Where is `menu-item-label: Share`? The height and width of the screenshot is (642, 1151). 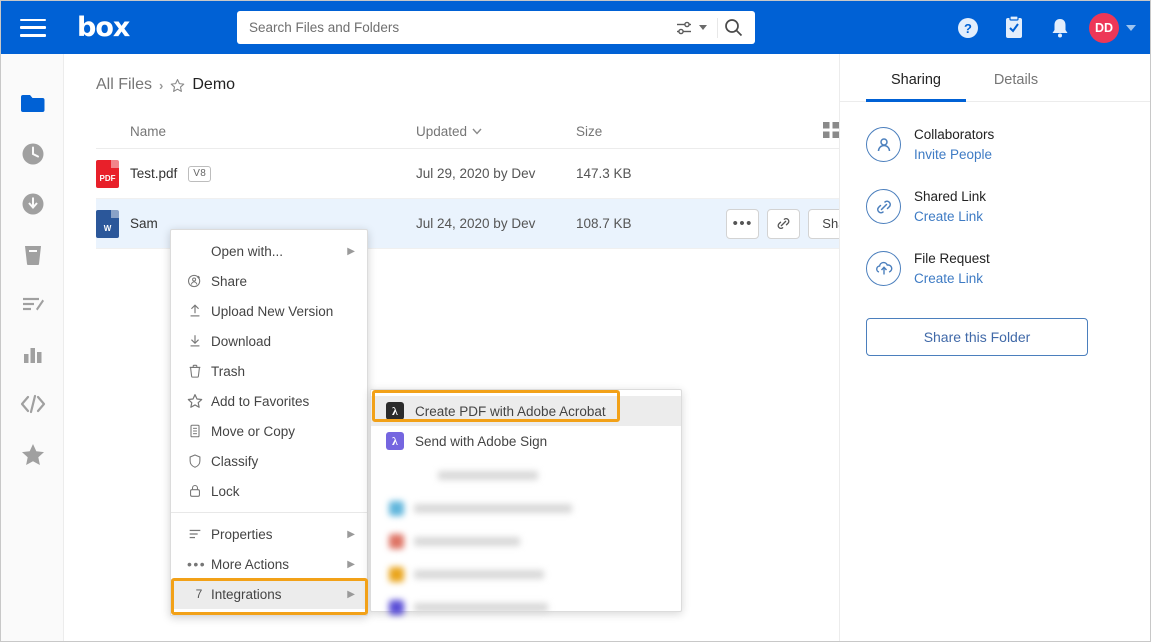
menu-item-label: Share is located at coordinates (229, 281).